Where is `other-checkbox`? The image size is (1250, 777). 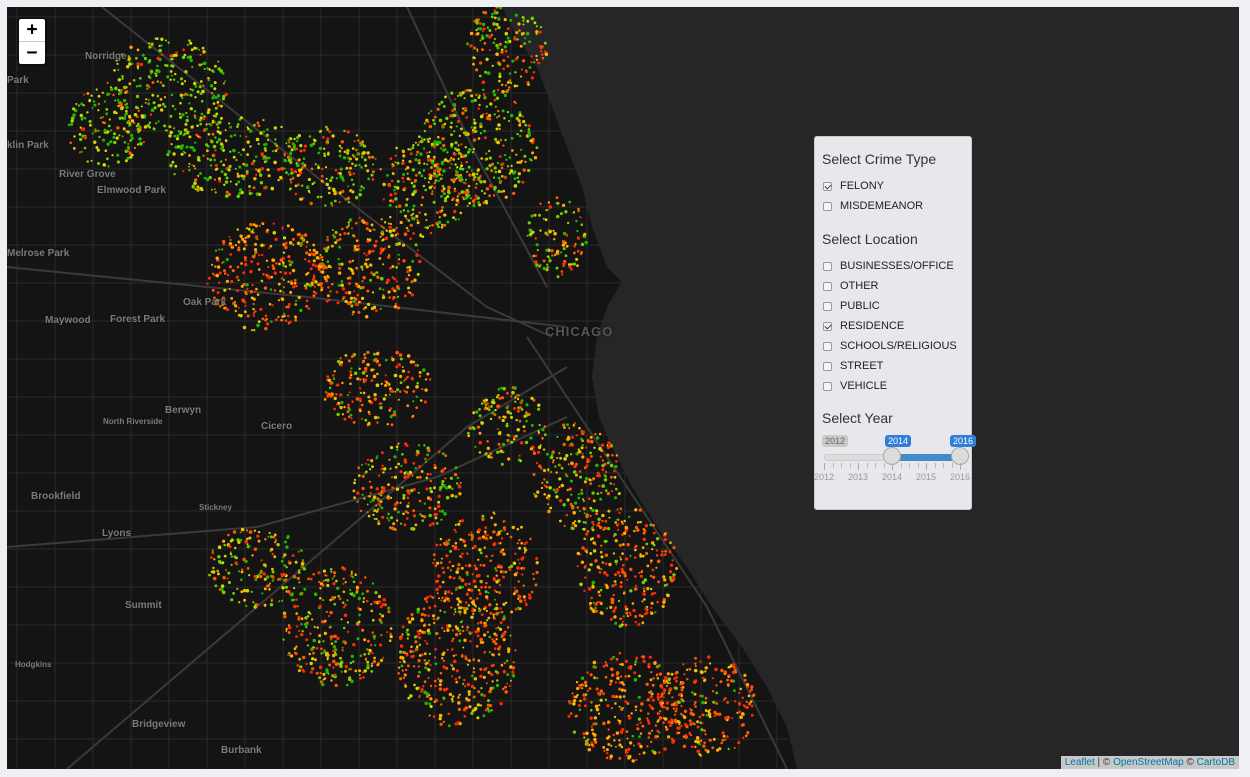 other-checkbox is located at coordinates (827, 286).